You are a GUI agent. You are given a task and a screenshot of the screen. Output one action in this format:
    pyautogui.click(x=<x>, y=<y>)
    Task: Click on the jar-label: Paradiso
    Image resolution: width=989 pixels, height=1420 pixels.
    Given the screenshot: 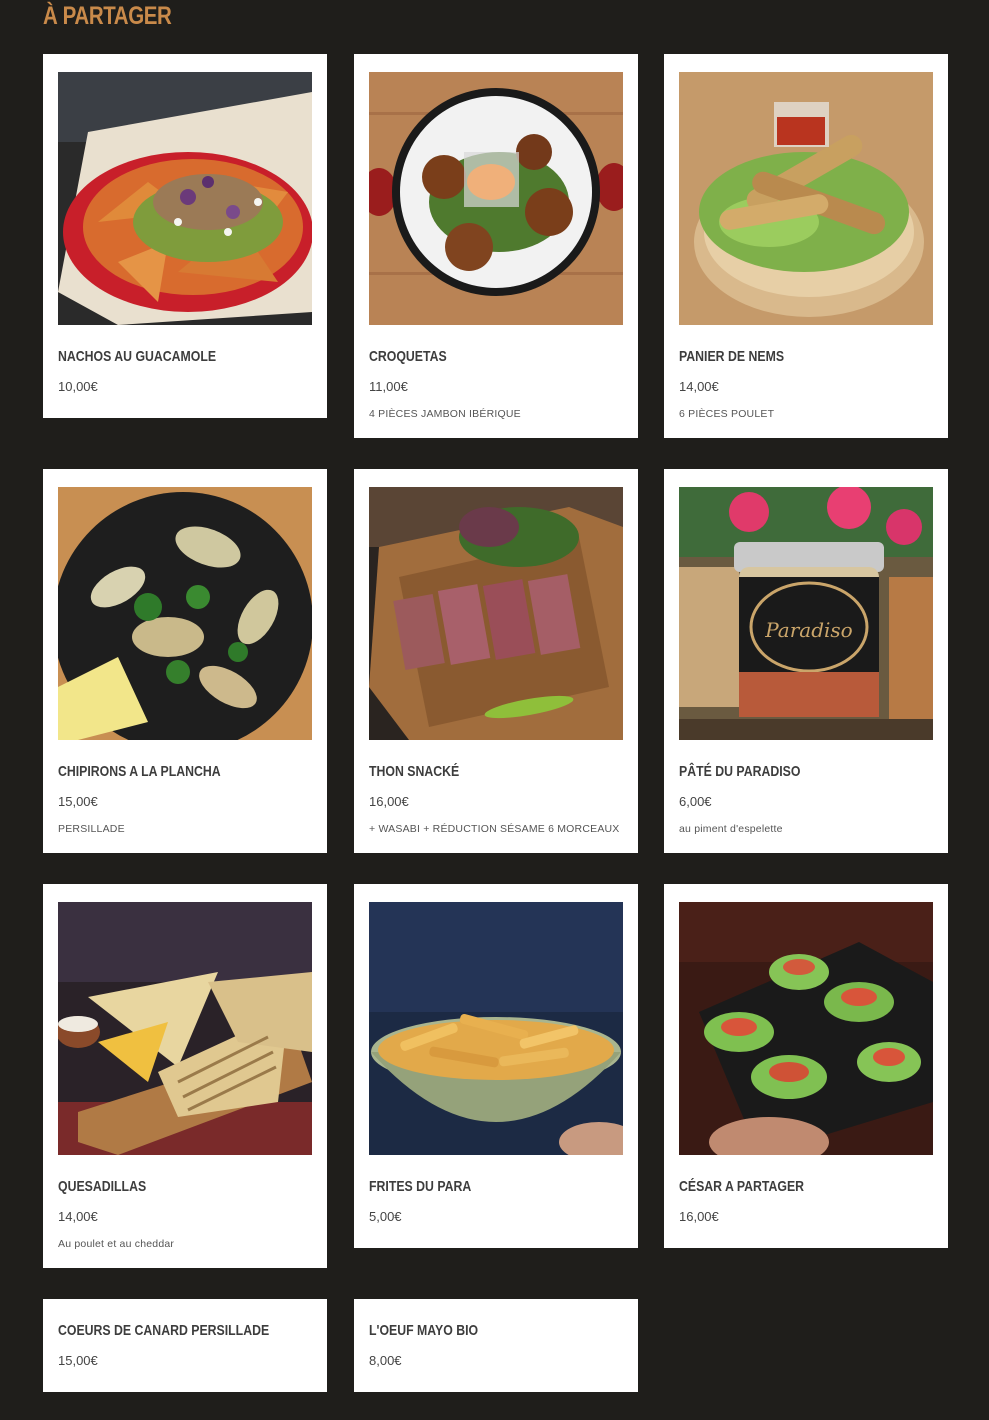 What is the action you would take?
    pyautogui.click(x=808, y=630)
    